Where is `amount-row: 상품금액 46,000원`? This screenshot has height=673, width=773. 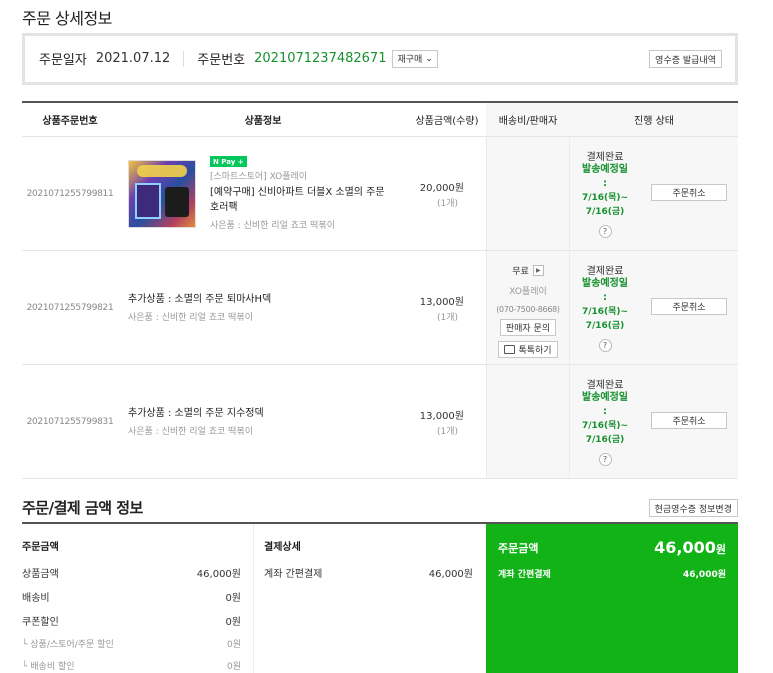
amount-row: 상품금액 46,000원 is located at coordinates (131, 572).